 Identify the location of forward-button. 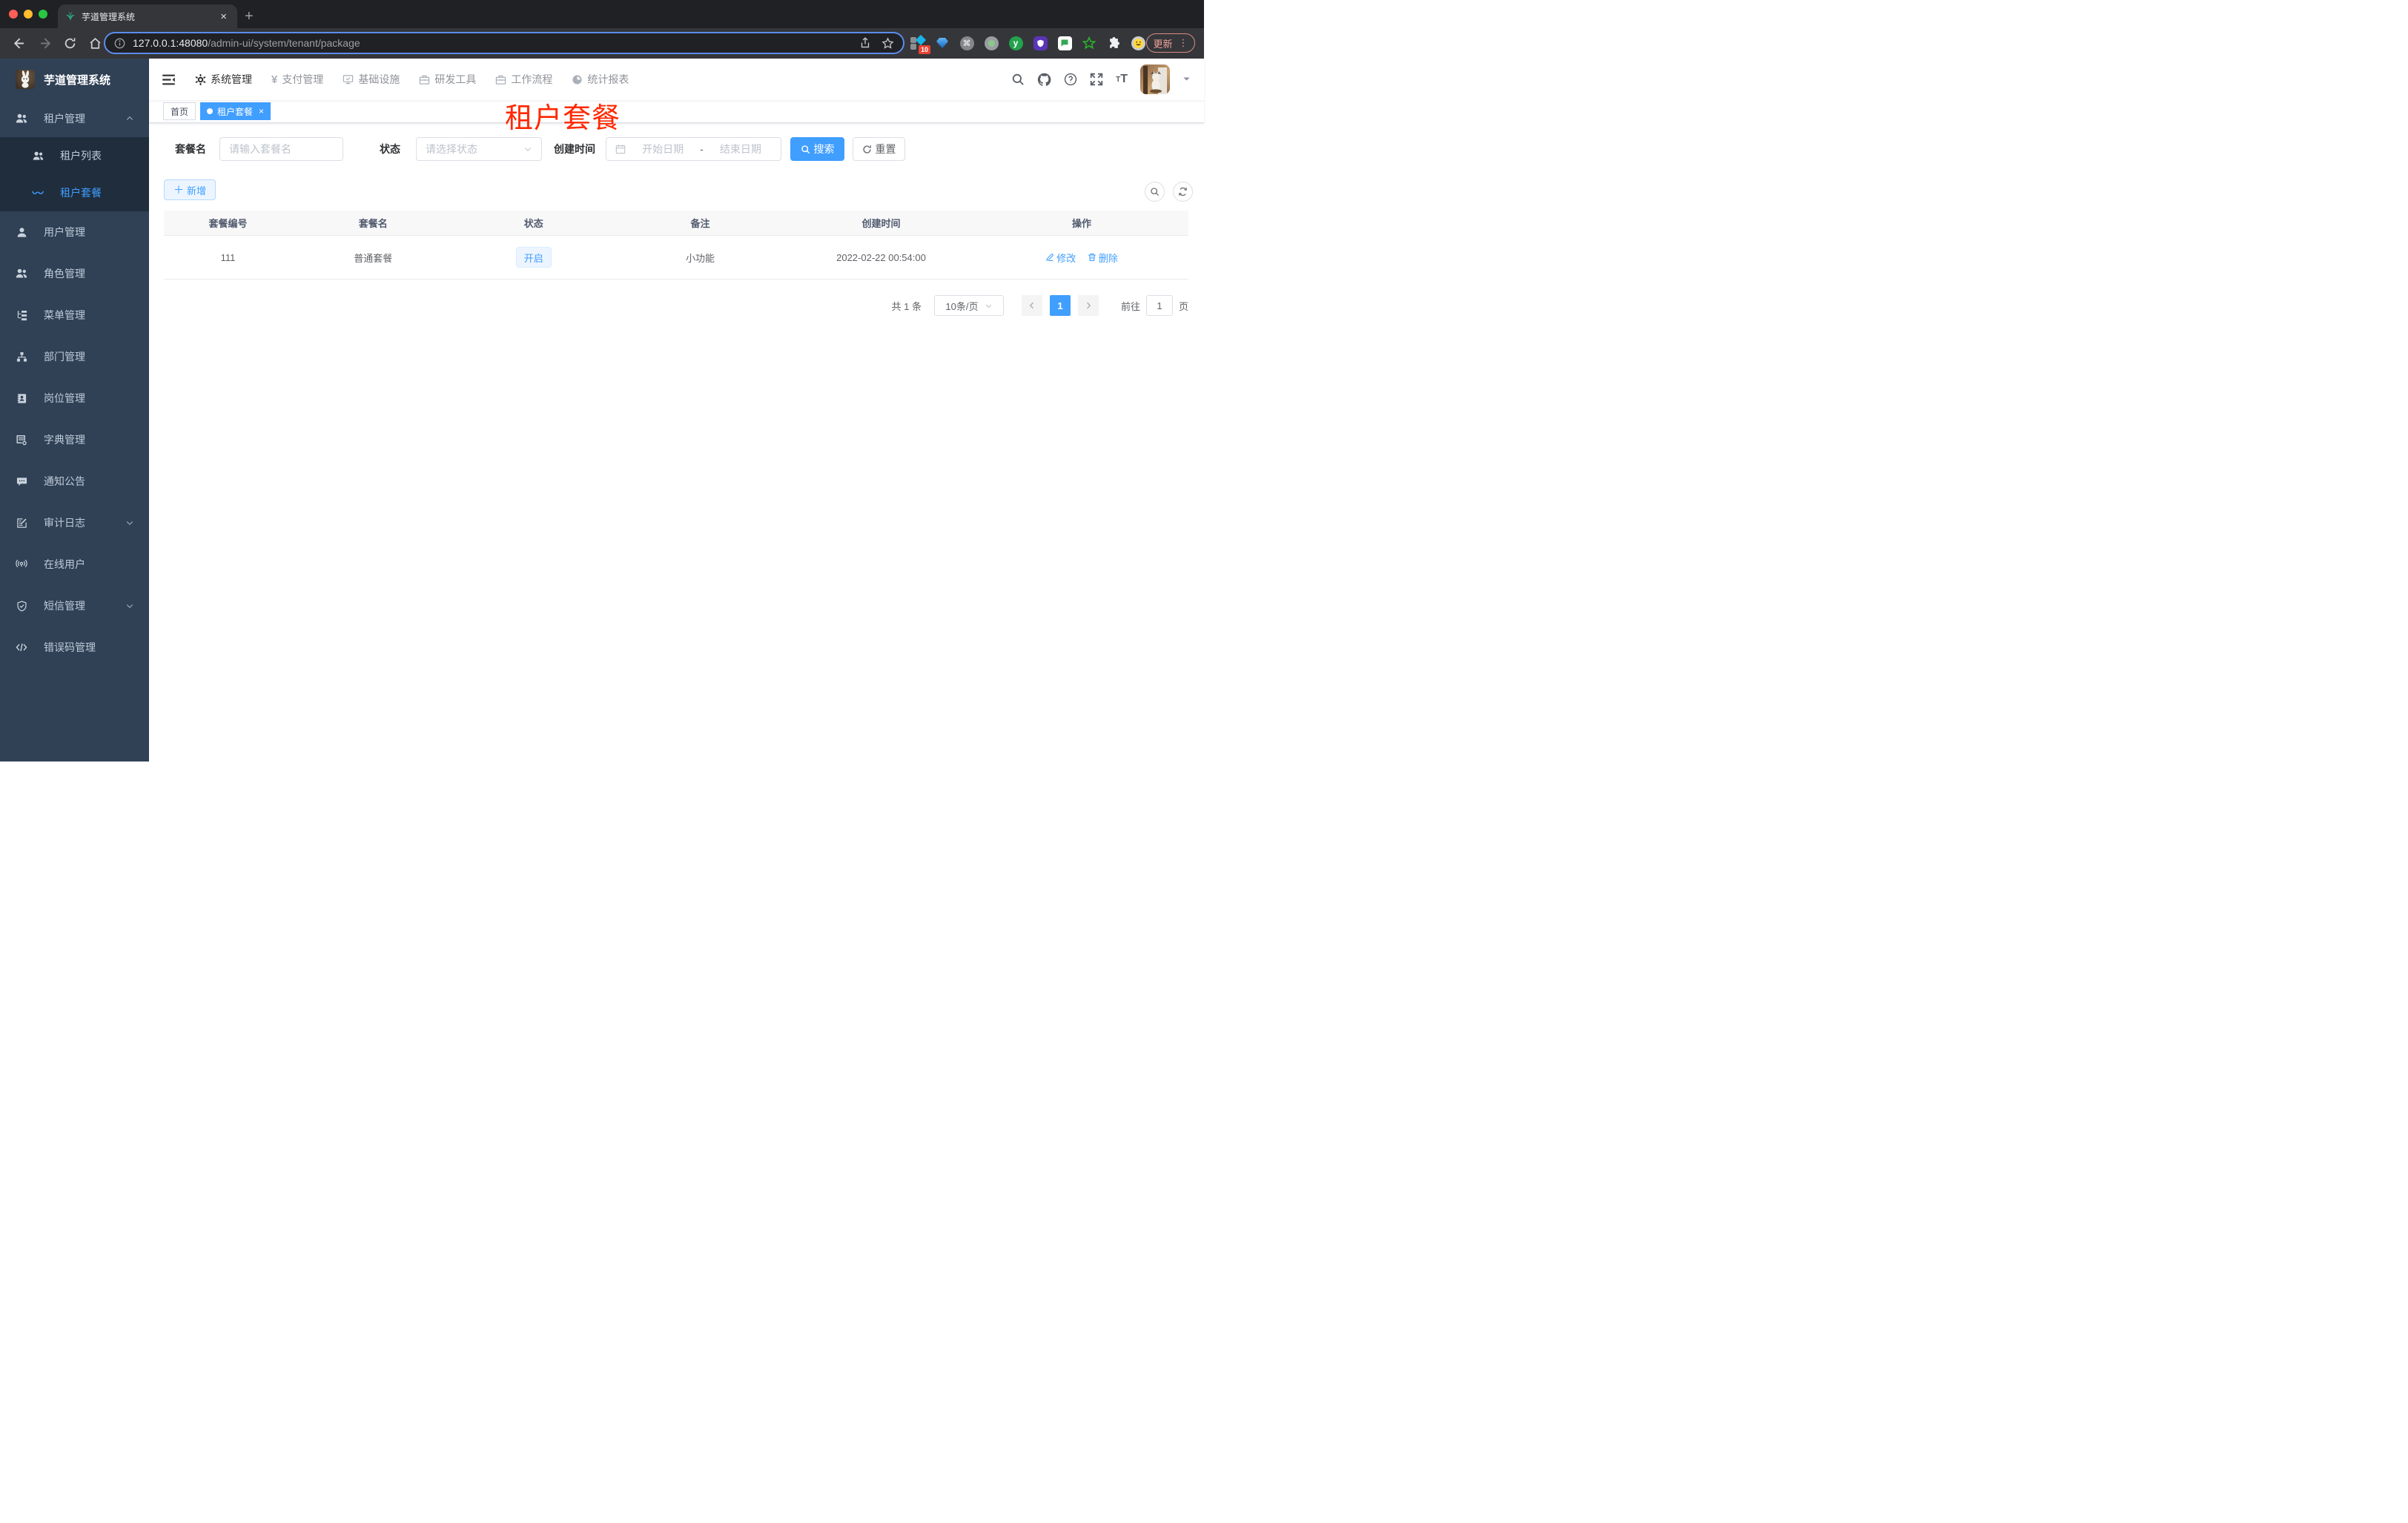
(46, 44).